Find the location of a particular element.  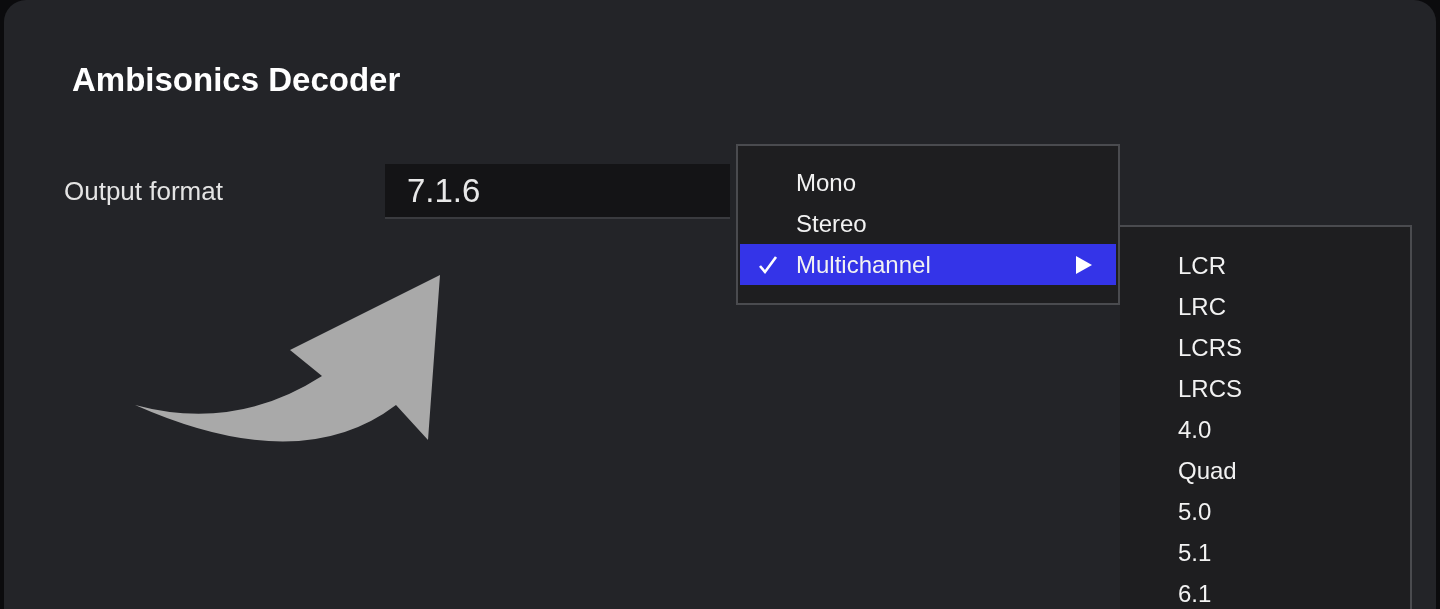

panel-title: Ambisonics Decoder is located at coordinates (237, 80).